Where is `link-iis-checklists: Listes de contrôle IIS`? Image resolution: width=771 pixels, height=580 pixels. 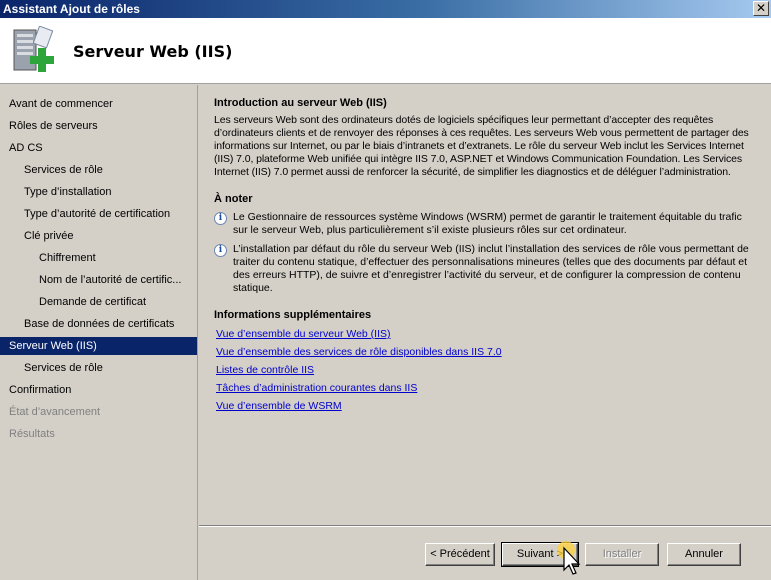
link-iis-checklists: Listes de contrôle IIS is located at coordinates (486, 370).